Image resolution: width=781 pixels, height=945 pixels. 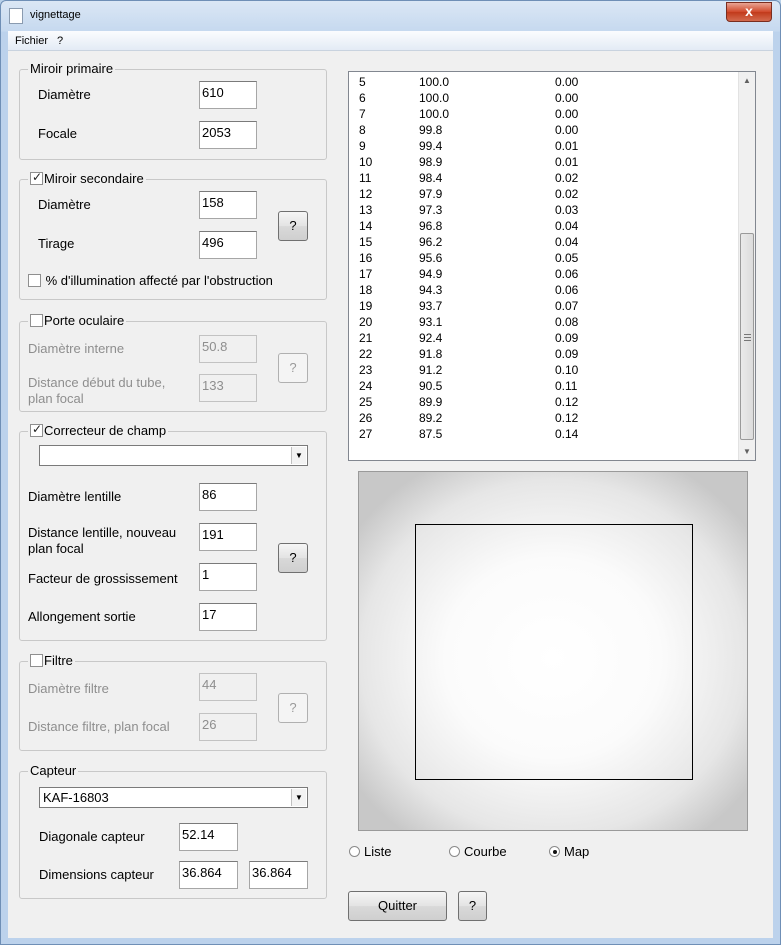 I want to click on title-bar: vignettage x, so click(x=390, y=16).